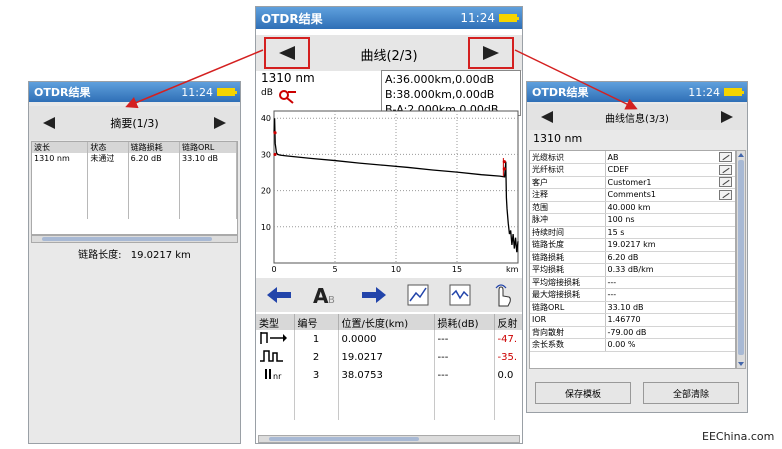 The height and width of the screenshot is (449, 782). I want to click on info-key: 注释, so click(568, 195).